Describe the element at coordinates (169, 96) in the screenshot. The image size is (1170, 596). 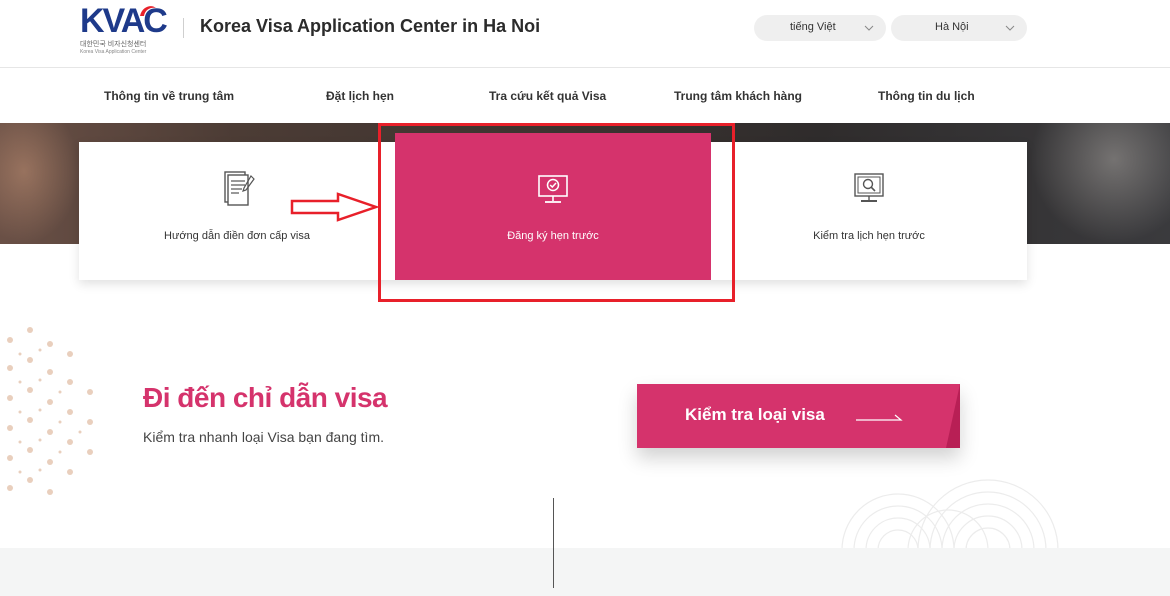
I see `nav-item-center-info: Thông tin về trung tâm` at that location.